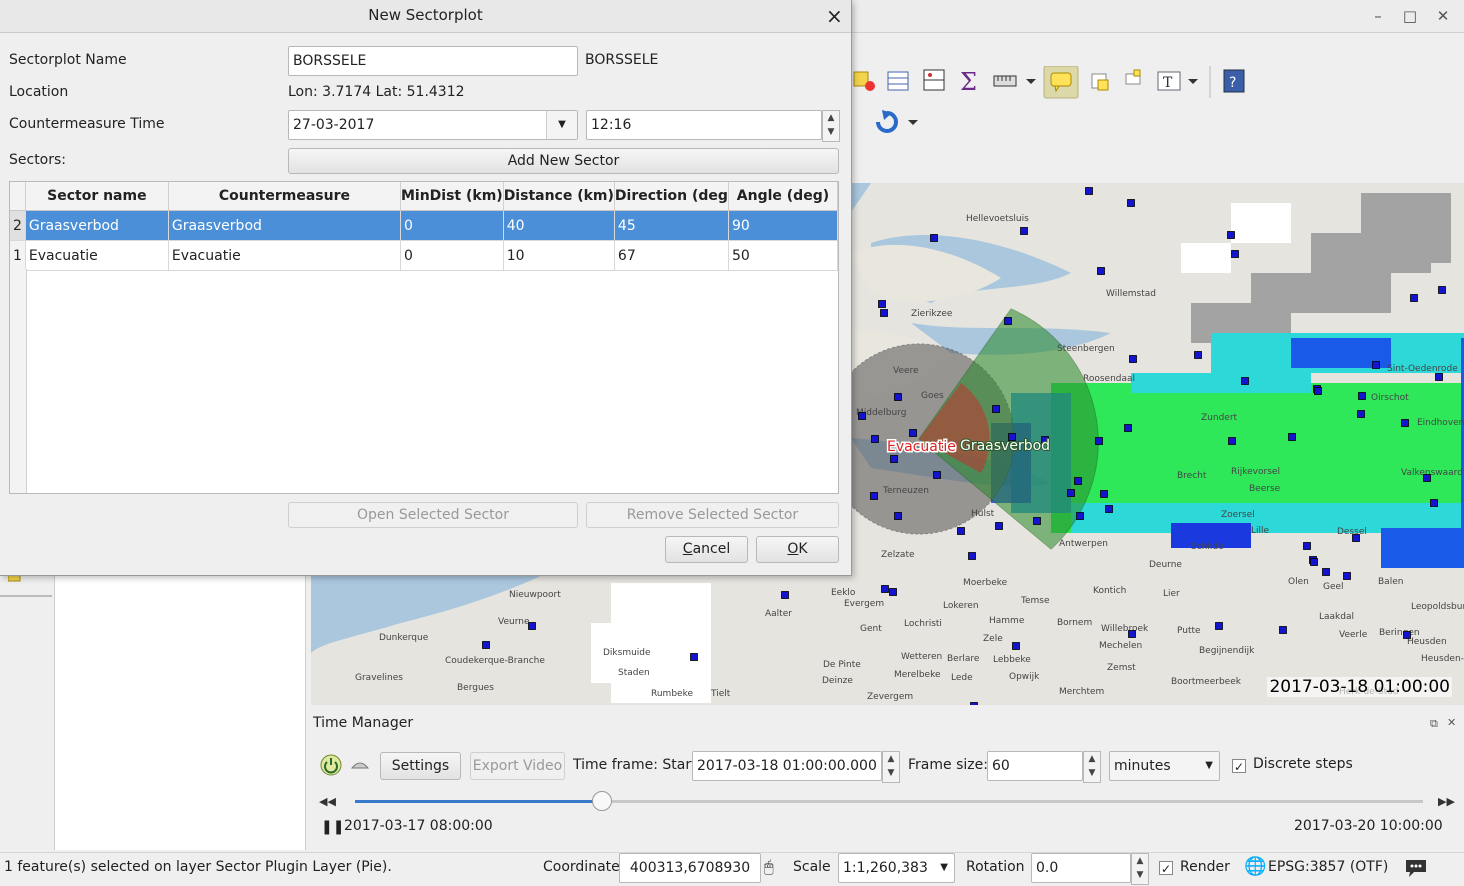 Image resolution: width=1464 pixels, height=886 pixels. I want to click on cell-angle: 90, so click(783, 225).